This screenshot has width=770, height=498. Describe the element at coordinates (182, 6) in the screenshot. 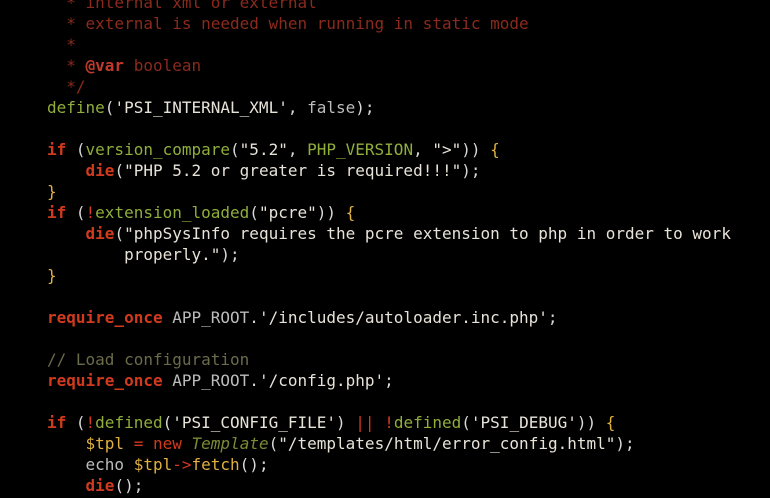

I see `code-token: * internal xml or external` at that location.